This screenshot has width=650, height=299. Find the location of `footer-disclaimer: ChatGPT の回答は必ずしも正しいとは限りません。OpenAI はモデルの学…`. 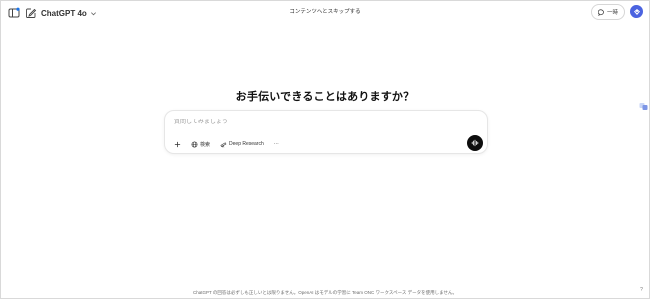

footer-disclaimer: ChatGPT の回答は必ずしも正しいとは限りません。OpenAI はモデルの学… is located at coordinates (325, 292).